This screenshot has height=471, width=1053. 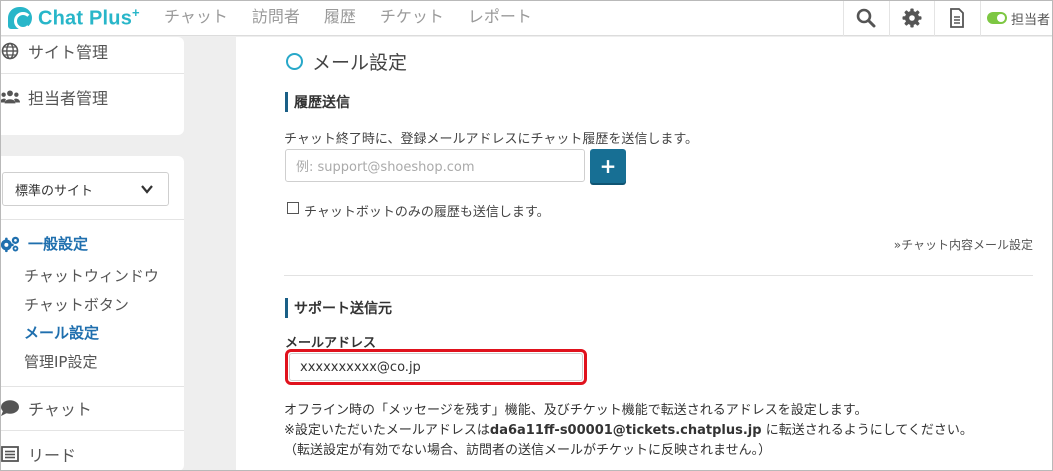 What do you see at coordinates (412, 15) in the screenshot?
I see `nav-tickets: チケット` at bounding box center [412, 15].